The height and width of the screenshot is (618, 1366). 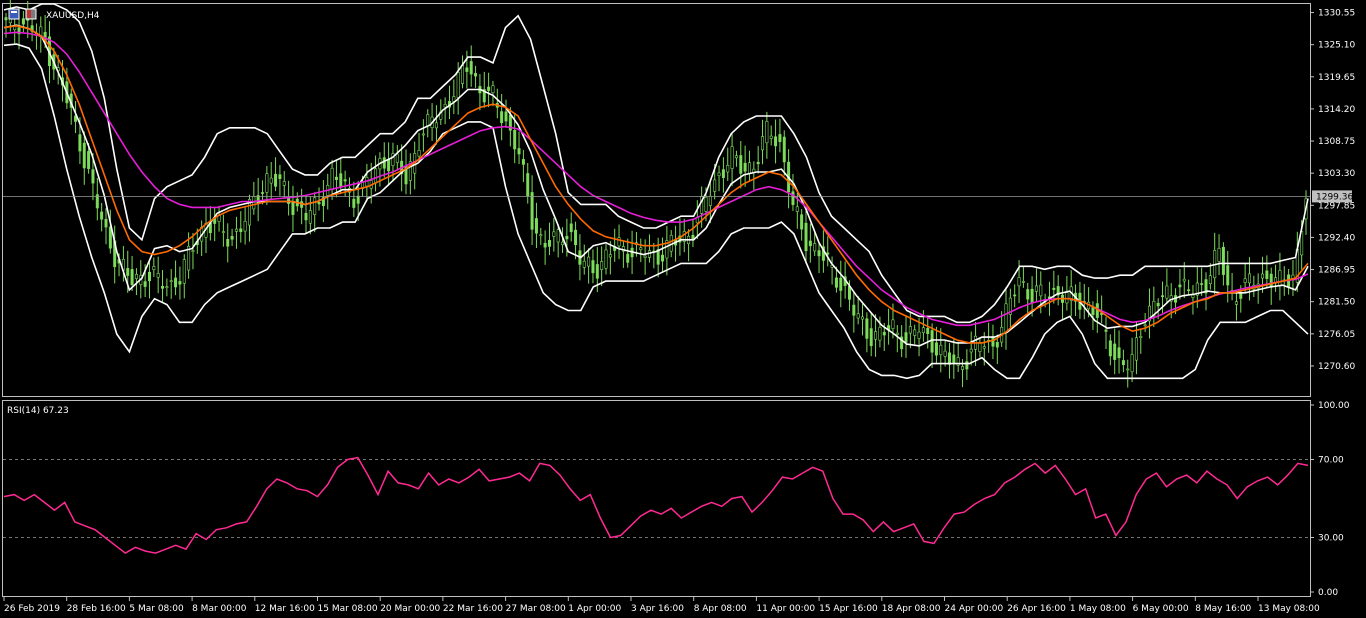 I want to click on time-tick-label: 8 Mar 00:00, so click(x=219, y=609).